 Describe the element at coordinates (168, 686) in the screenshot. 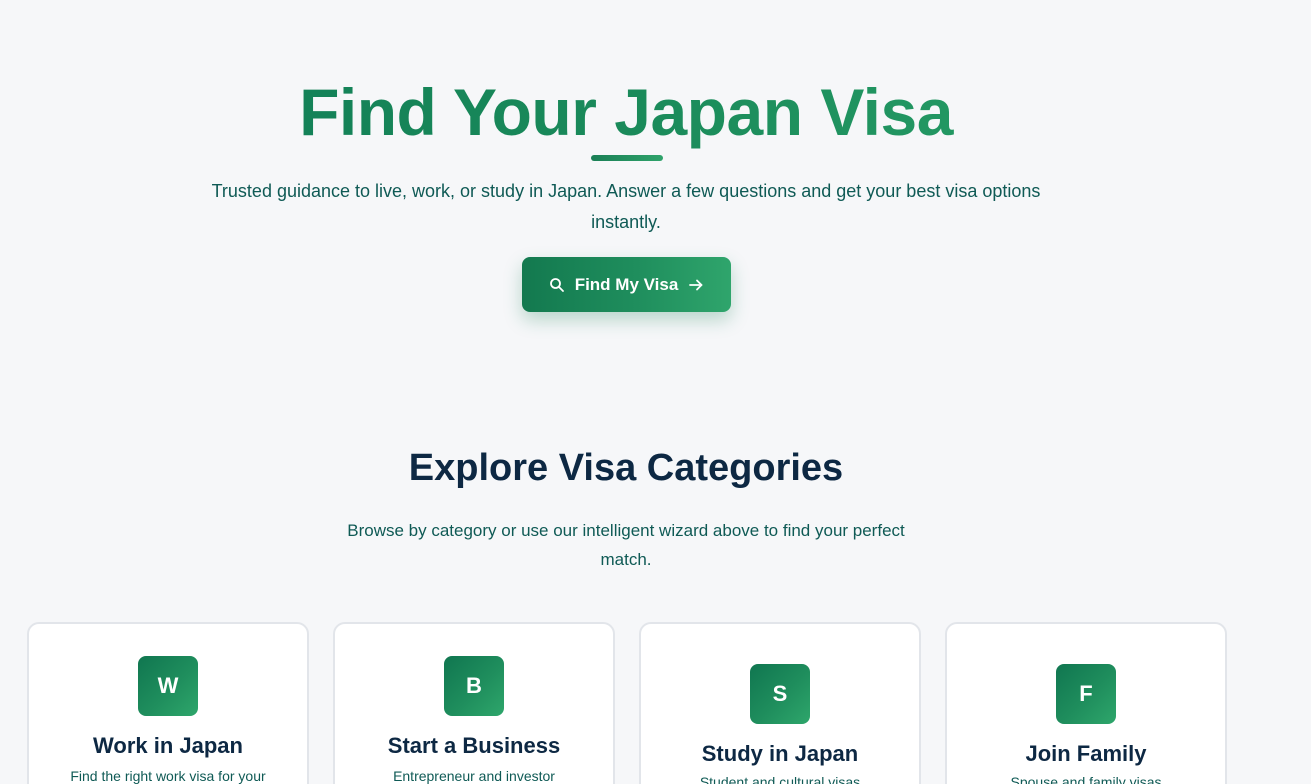

I see `work-badge-icon: W` at that location.